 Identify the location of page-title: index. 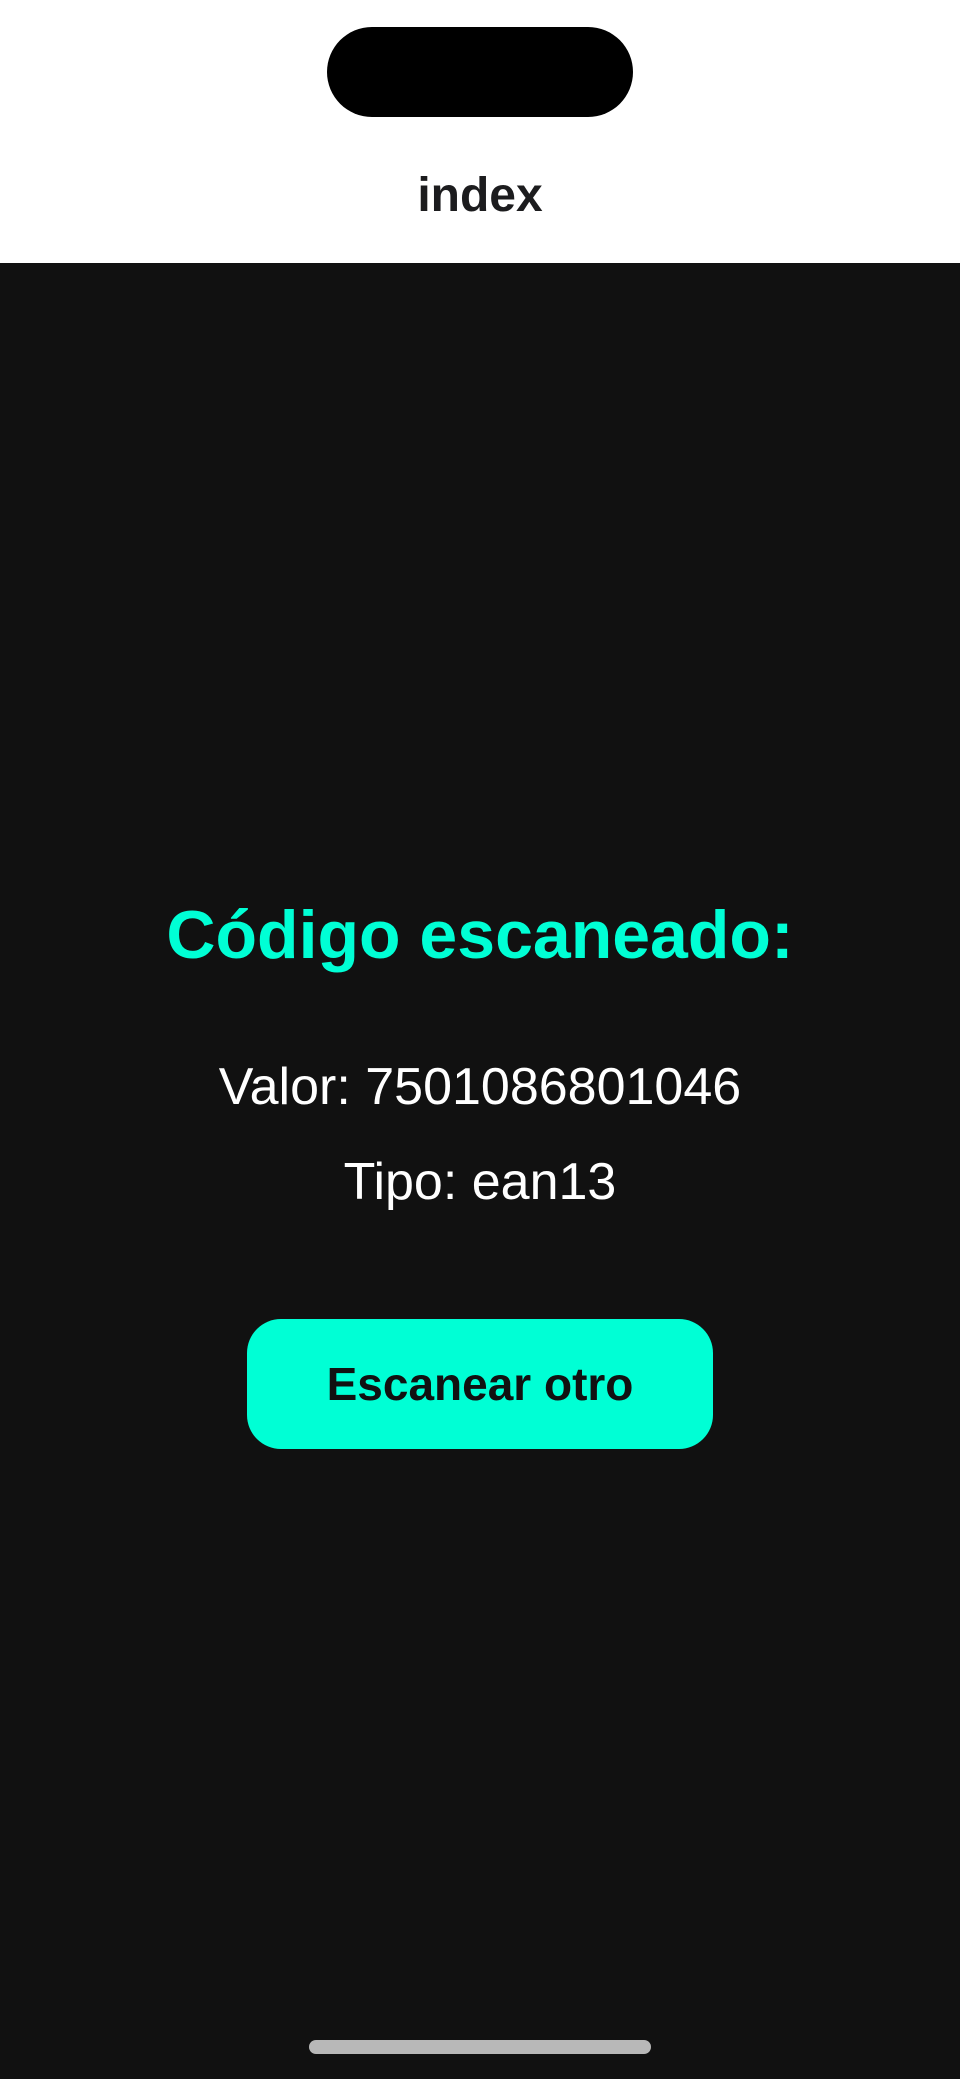
(480, 195).